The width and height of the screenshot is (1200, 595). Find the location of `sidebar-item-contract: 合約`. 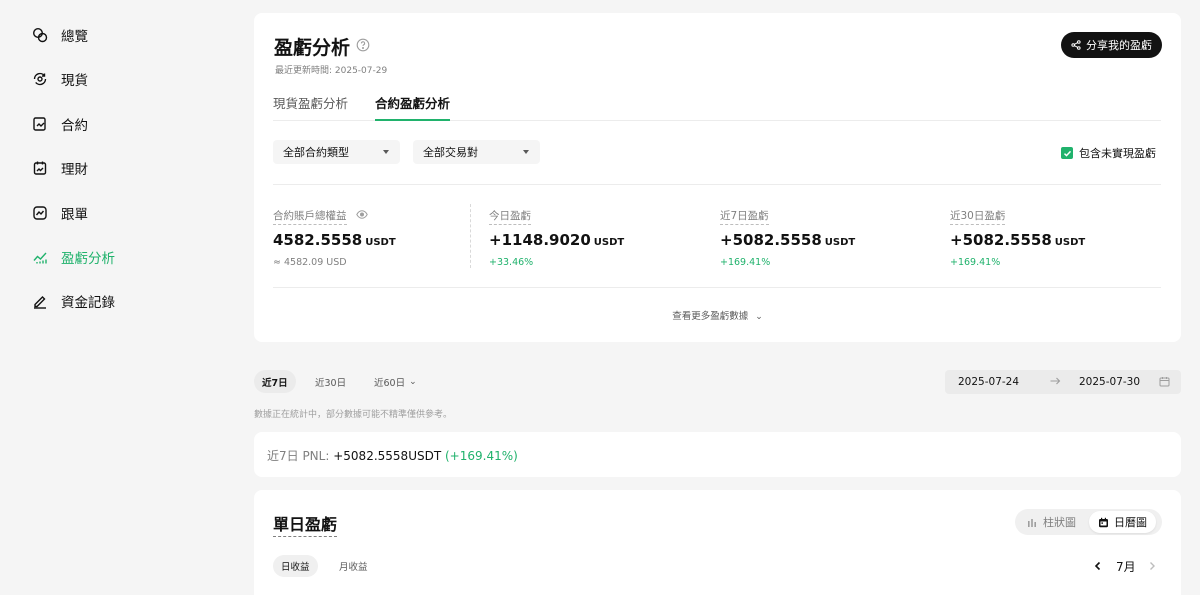

sidebar-item-contract: 合約 is located at coordinates (60, 124).